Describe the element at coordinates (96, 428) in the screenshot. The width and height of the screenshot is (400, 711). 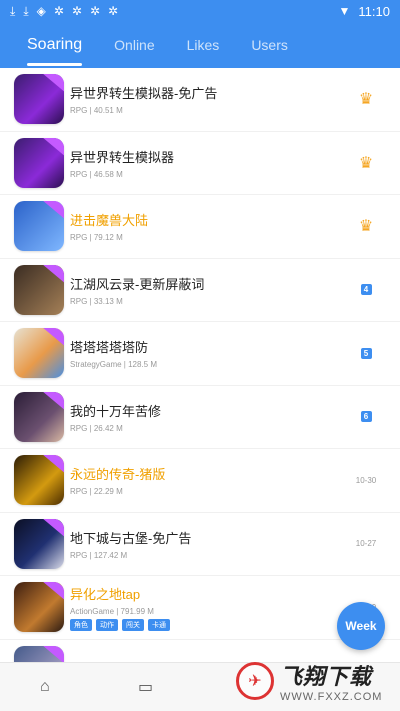
I see `app-meta: RPG | 26.42 M` at that location.